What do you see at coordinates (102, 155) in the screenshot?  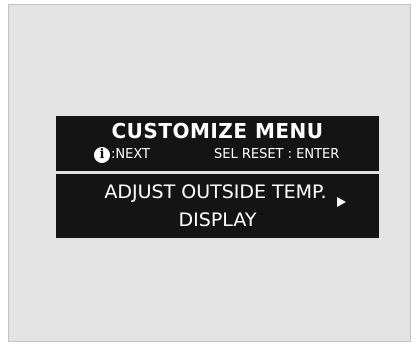 I see `info-icon: i` at bounding box center [102, 155].